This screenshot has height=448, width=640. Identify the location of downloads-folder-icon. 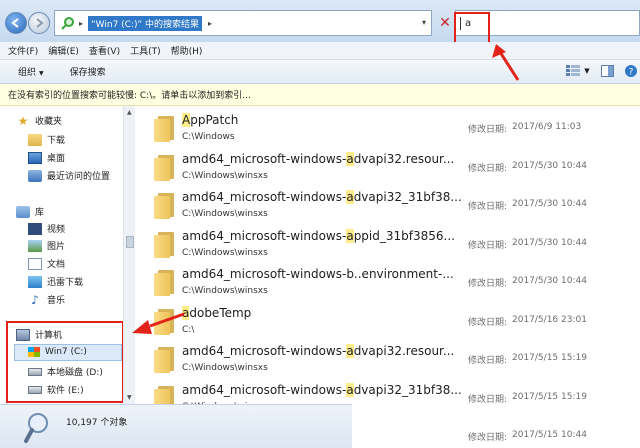
(35, 139).